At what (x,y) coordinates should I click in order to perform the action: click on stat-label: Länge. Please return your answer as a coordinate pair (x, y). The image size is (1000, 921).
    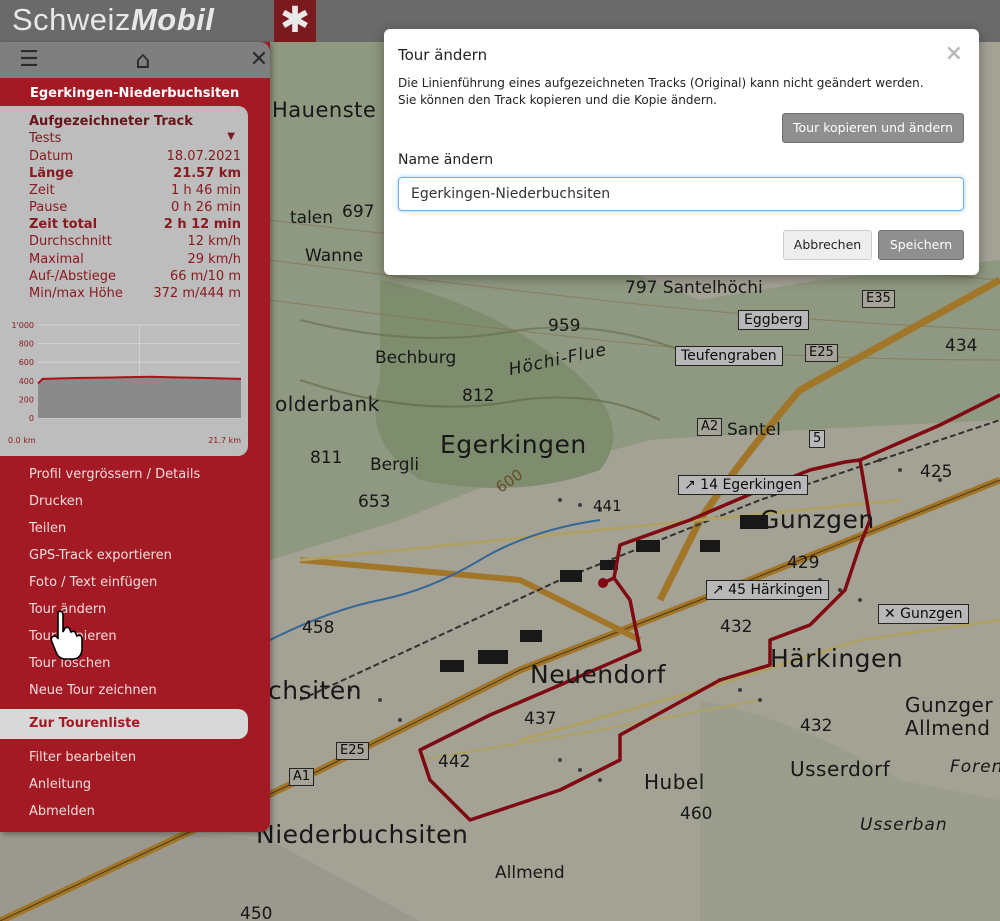
    Looking at the image, I should click on (51, 174).